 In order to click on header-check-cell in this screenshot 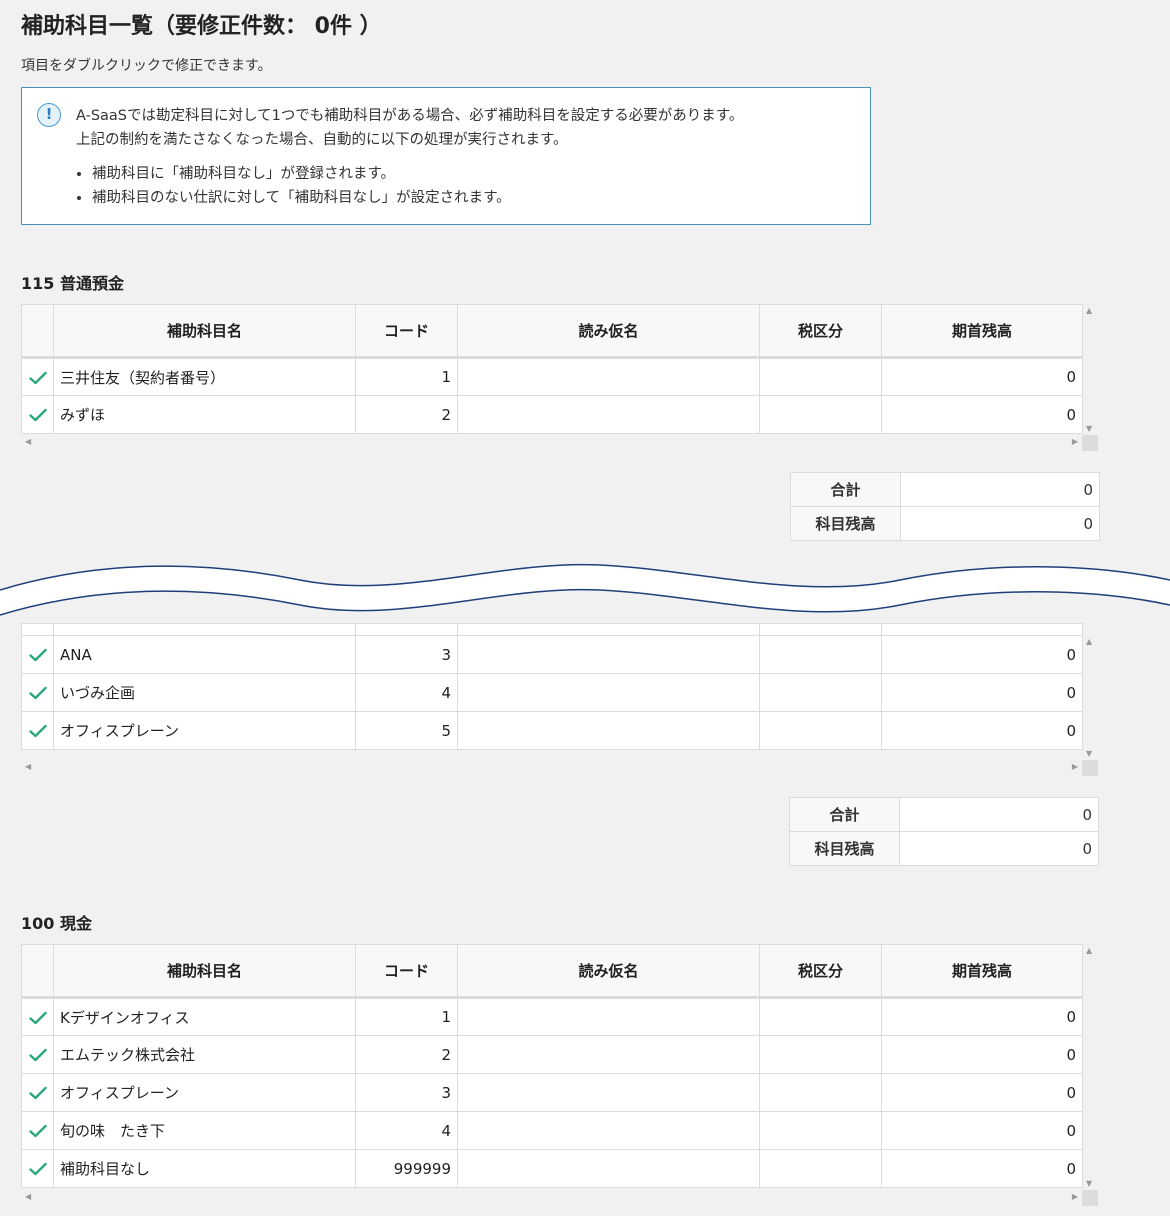, I will do `click(37, 971)`.